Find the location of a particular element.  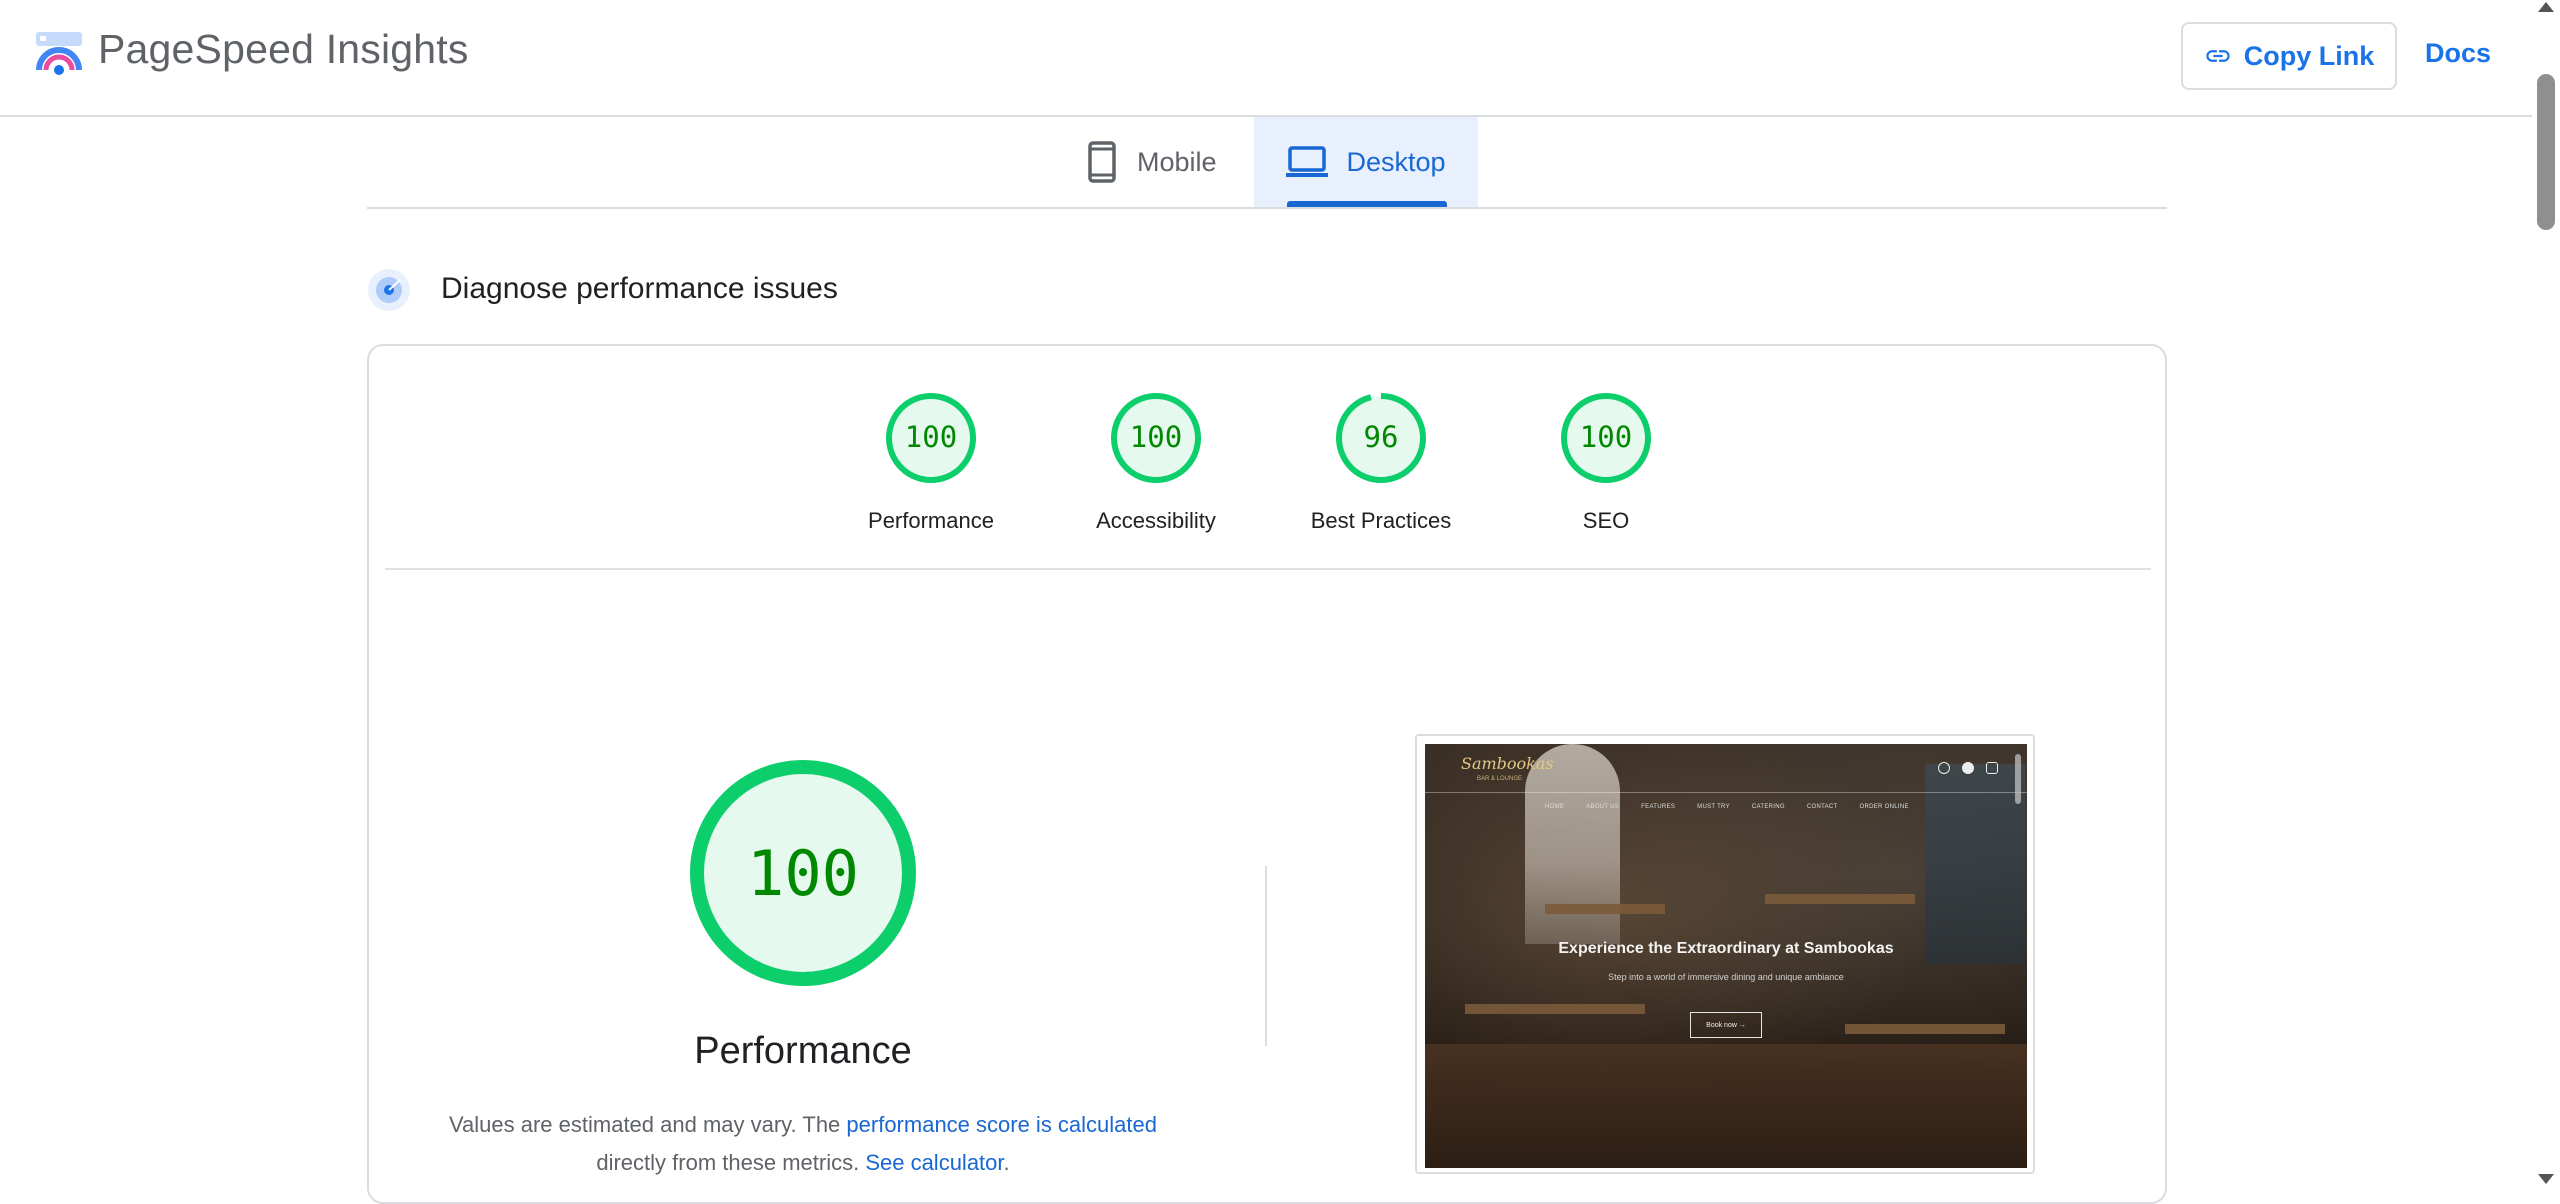

thumb-nav-item: CATERING is located at coordinates (1768, 807).